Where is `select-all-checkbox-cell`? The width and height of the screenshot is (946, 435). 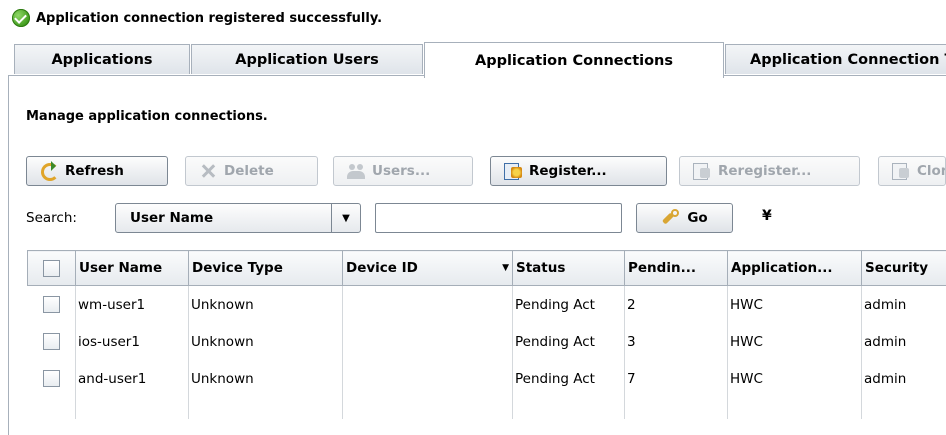
select-all-checkbox-cell is located at coordinates (52, 268).